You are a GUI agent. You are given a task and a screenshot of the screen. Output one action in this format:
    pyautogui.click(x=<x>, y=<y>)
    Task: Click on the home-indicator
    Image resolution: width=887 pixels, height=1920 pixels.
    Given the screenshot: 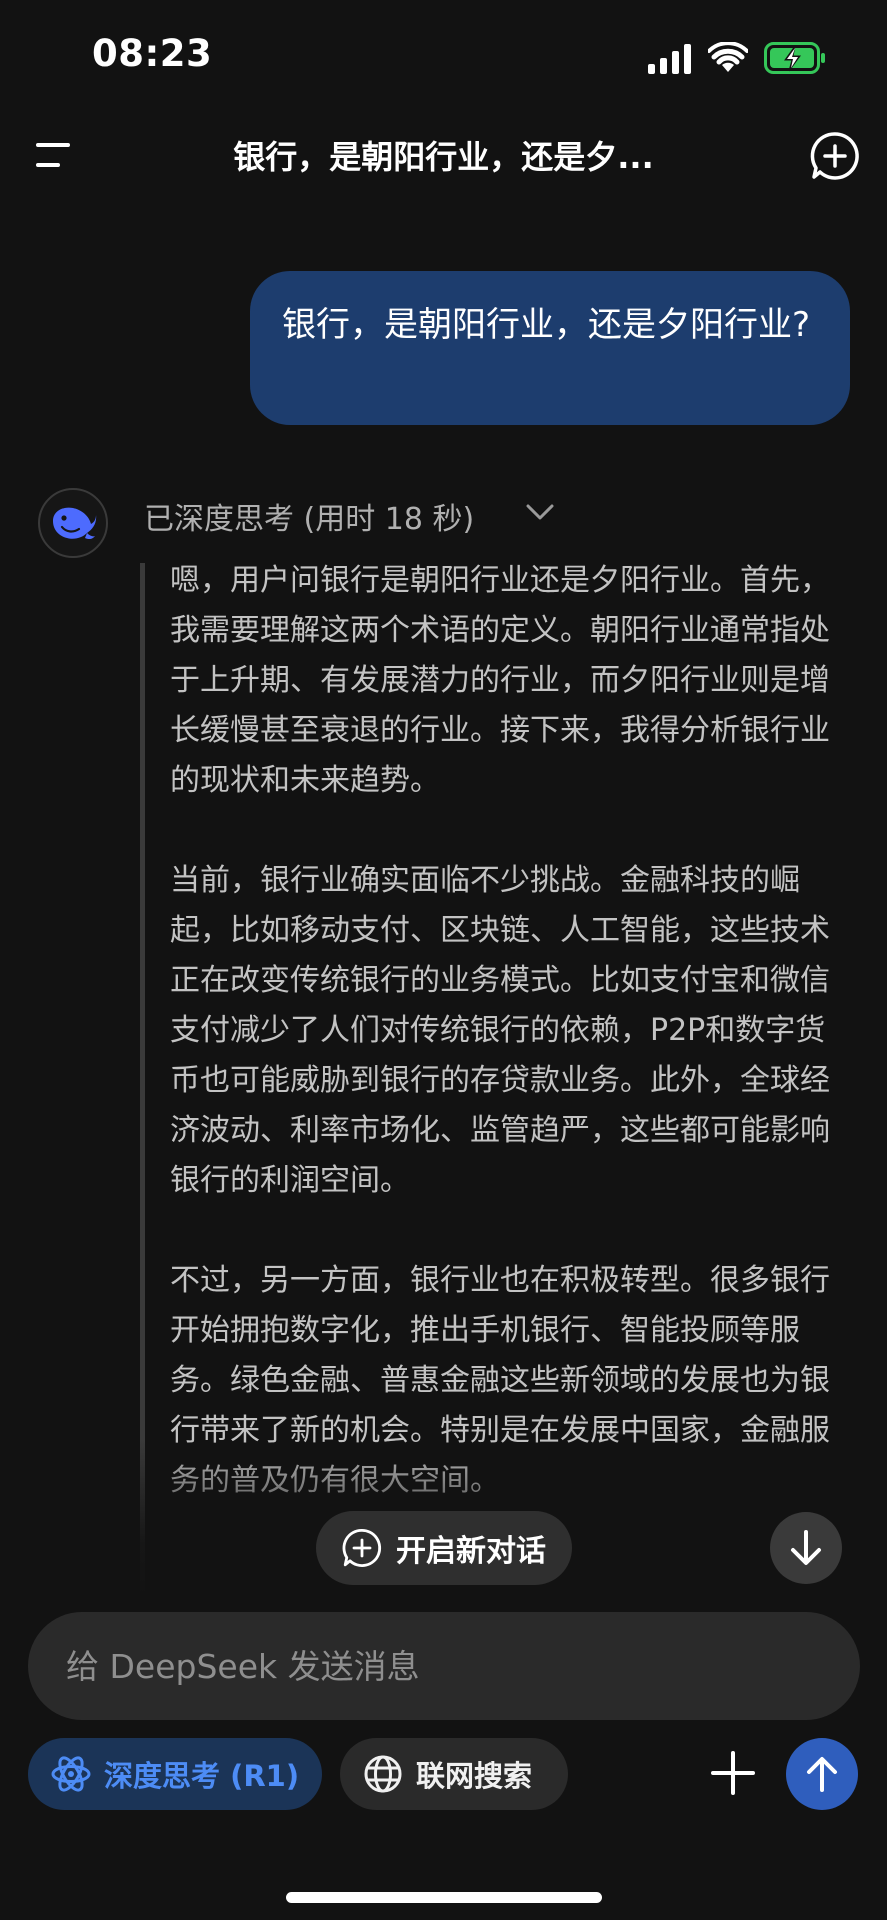 What is the action you would take?
    pyautogui.click(x=444, y=1897)
    